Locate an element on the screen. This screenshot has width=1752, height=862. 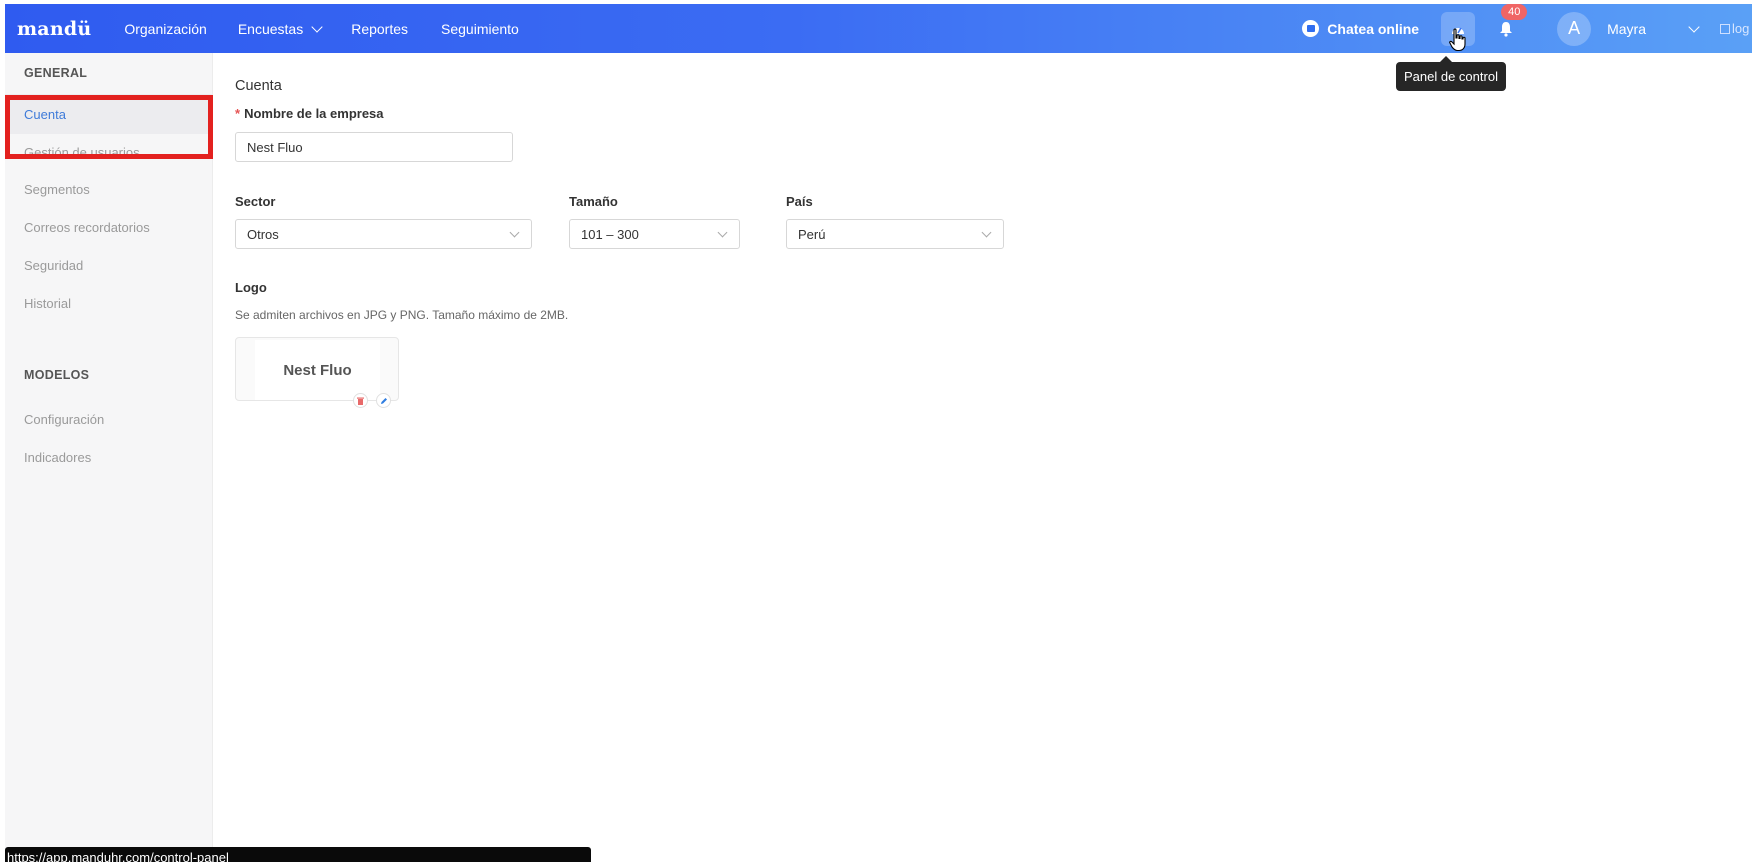
sidebar-item-correos-recordatorios: Correos recordatorios is located at coordinates (108, 227).